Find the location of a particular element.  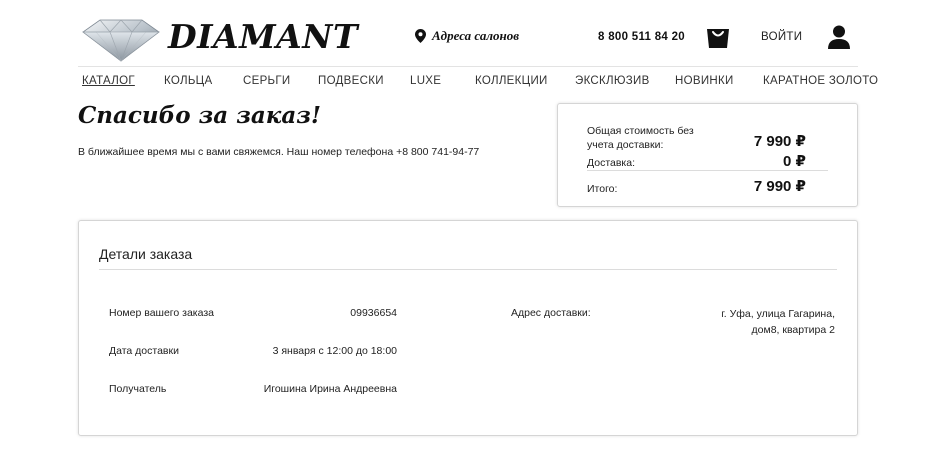

summary-divider is located at coordinates (707, 170).